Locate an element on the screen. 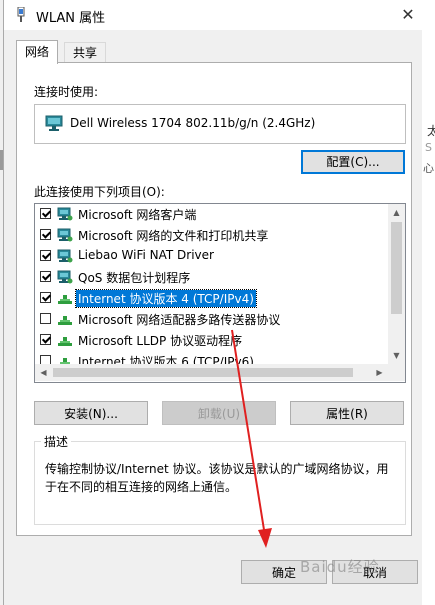 Image resolution: width=435 pixels, height=605 pixels. properties-button: 属性(R) is located at coordinates (347, 413).